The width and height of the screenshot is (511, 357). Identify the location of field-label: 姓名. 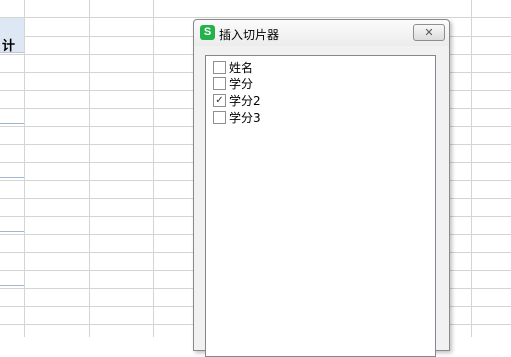
(241, 68).